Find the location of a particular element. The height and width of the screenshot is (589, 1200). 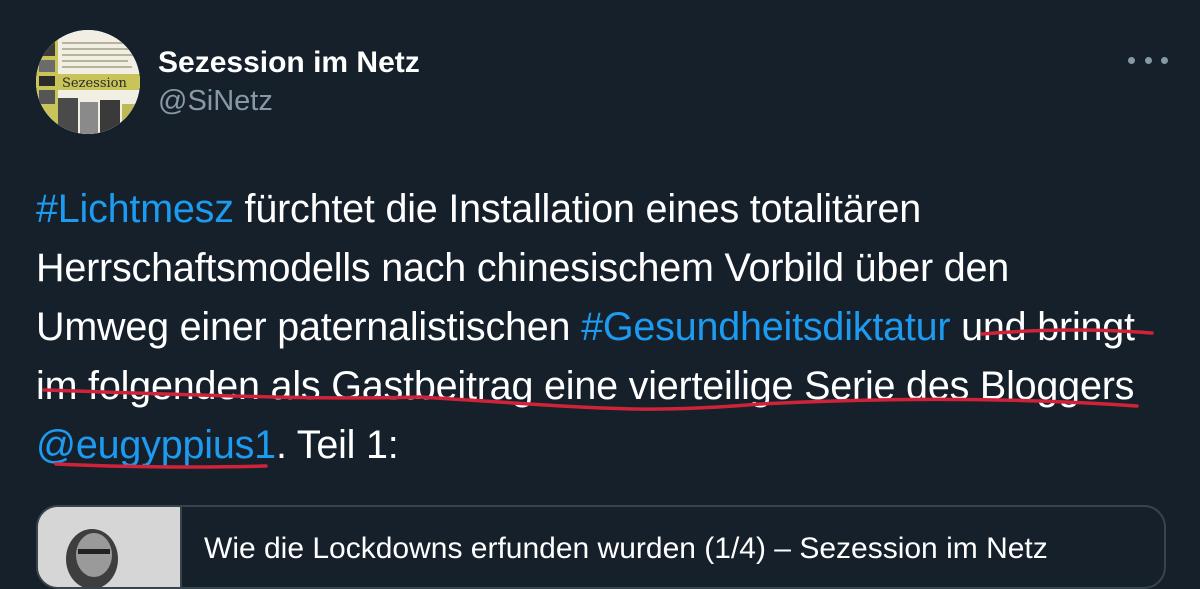

tweet-text-segment: Umweg einer paternalistischen is located at coordinates (309, 327).